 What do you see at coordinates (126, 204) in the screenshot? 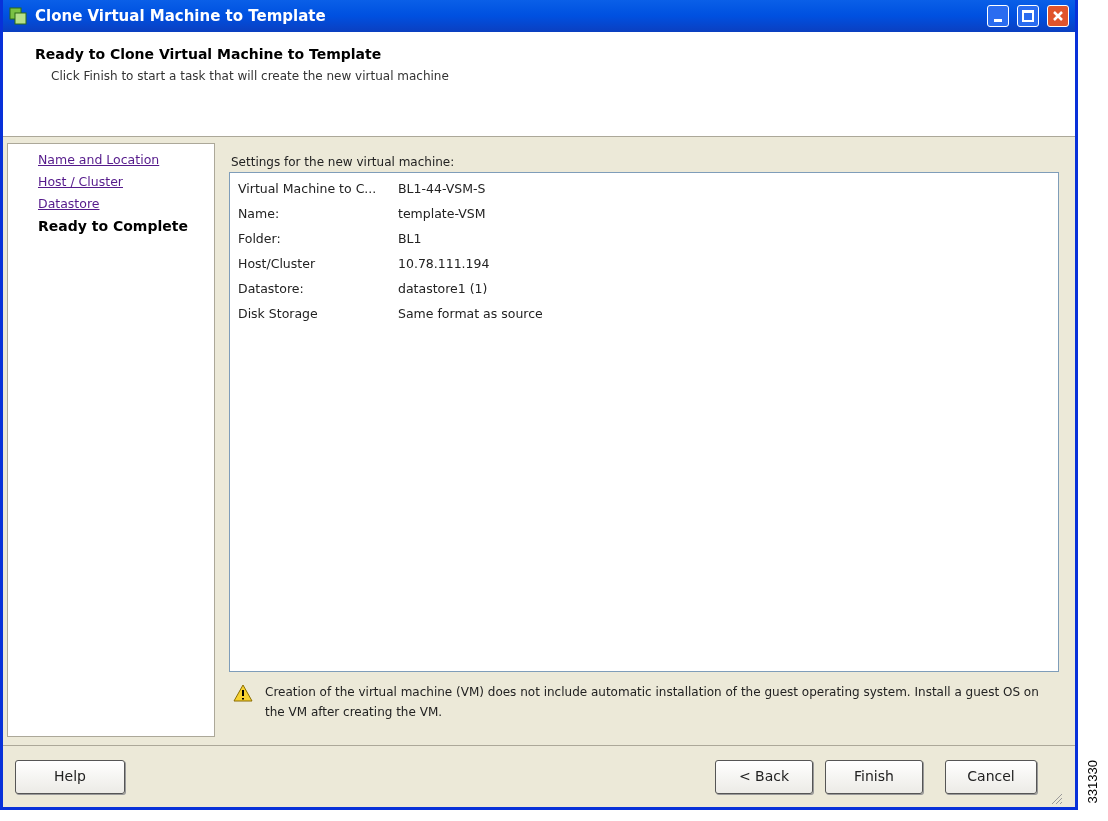
I see `step-link: Datastore` at bounding box center [126, 204].